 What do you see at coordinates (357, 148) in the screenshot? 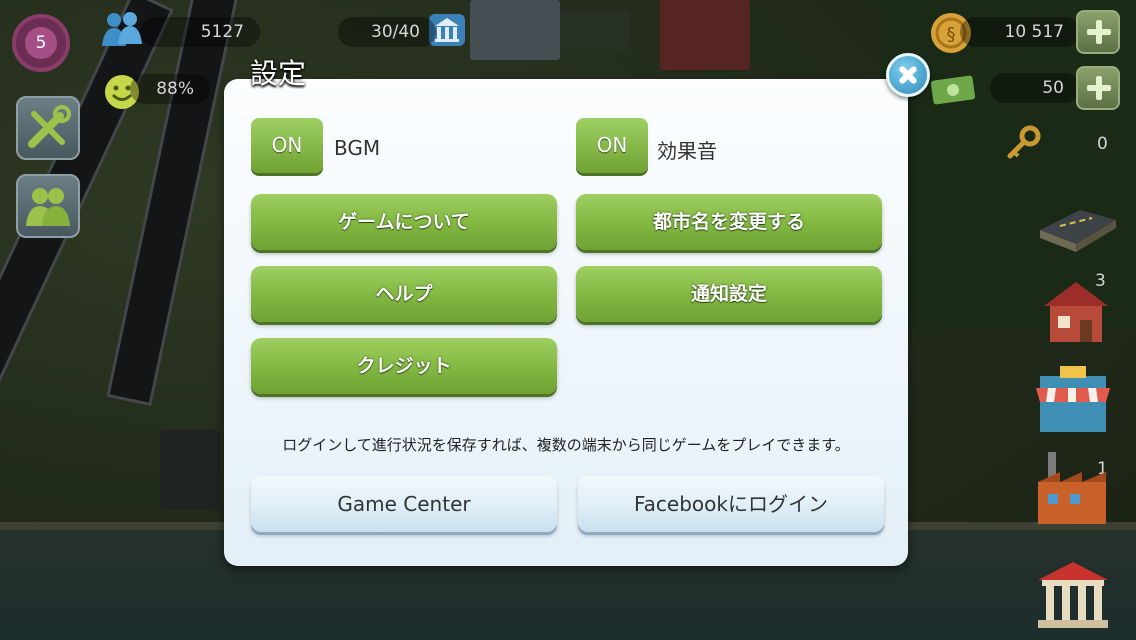
I see `bgm-label: BGM` at bounding box center [357, 148].